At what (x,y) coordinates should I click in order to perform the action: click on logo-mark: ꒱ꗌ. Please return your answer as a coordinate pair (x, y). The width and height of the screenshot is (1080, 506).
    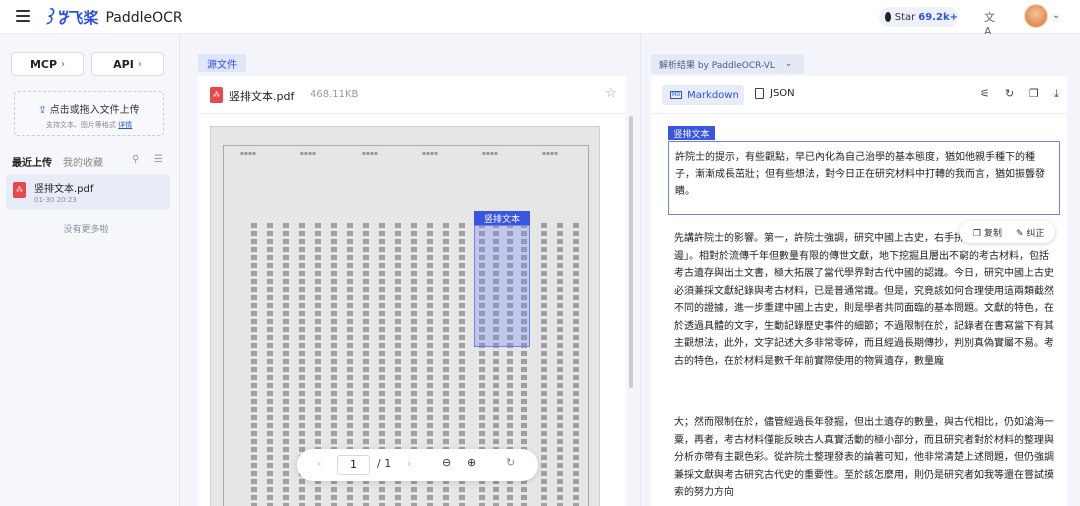
    Looking at the image, I should click on (55, 18).